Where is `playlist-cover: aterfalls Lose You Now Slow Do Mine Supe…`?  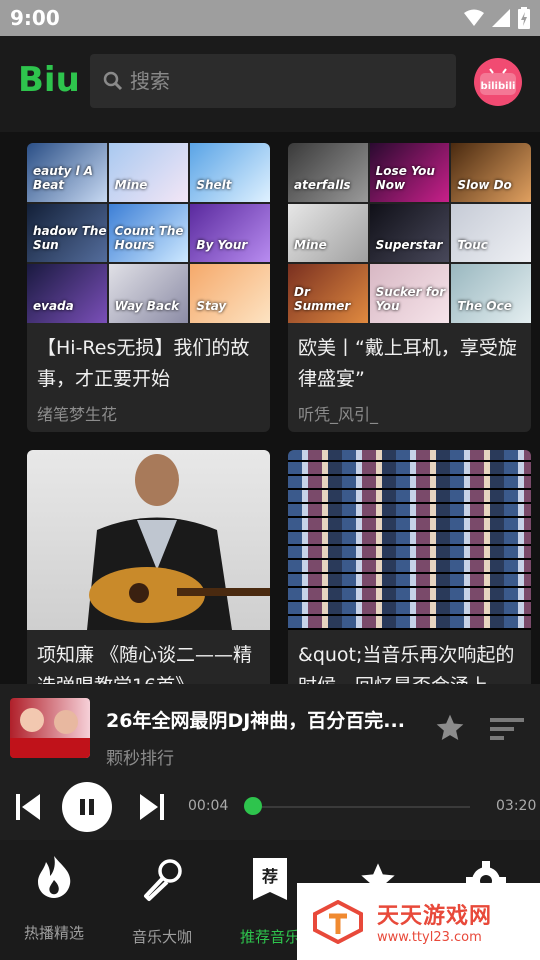
playlist-cover: aterfalls Lose You Now Slow Do Mine Supe… is located at coordinates (409, 233).